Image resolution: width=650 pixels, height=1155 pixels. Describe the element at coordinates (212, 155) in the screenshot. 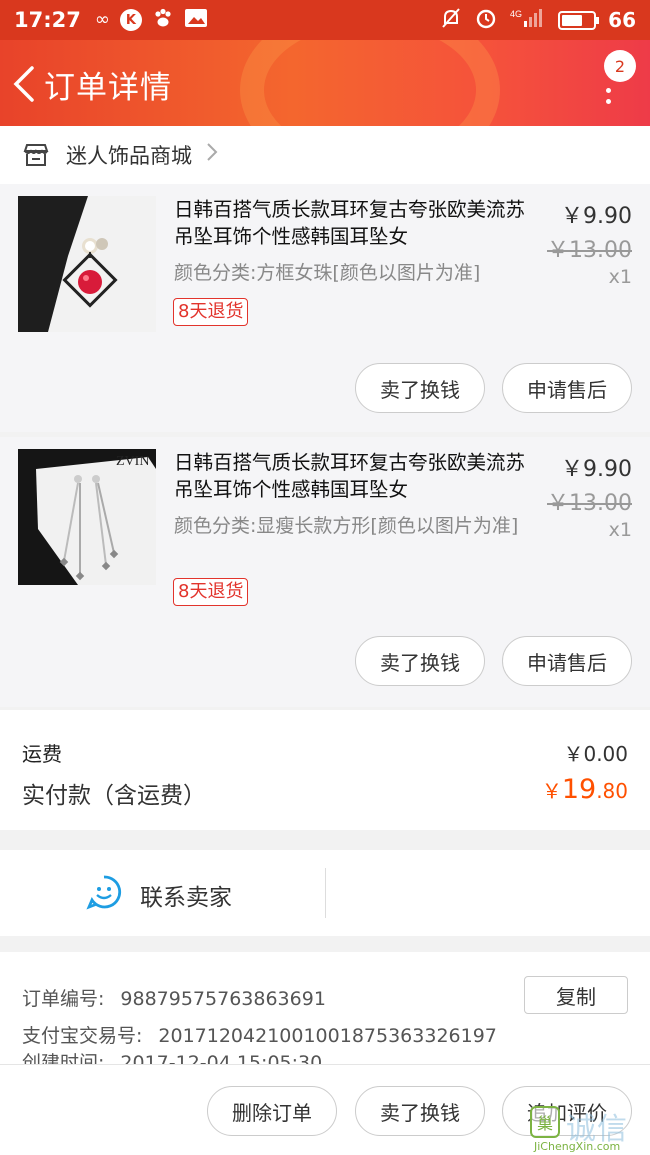

I see `chevron-right-icon` at that location.